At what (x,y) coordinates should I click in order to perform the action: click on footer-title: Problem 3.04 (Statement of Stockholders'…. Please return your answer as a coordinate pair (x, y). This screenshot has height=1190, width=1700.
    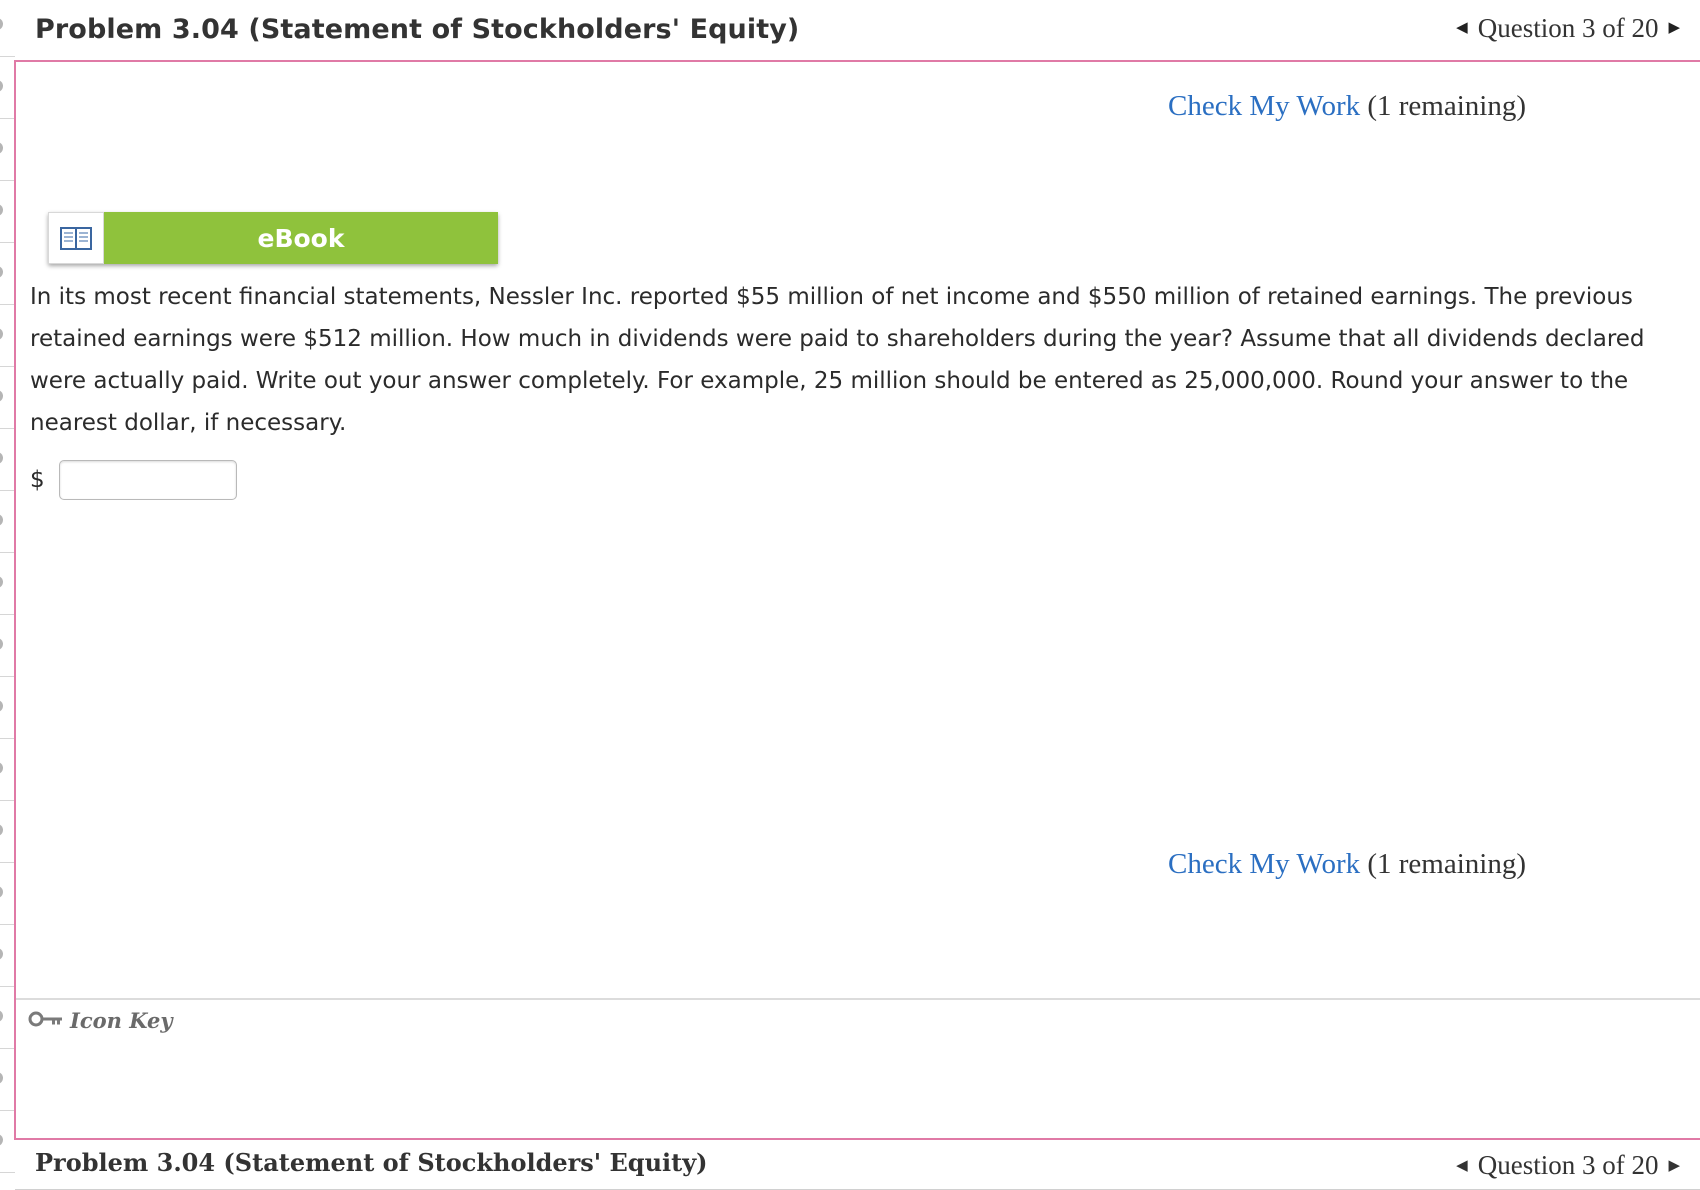
    Looking at the image, I should click on (371, 1162).